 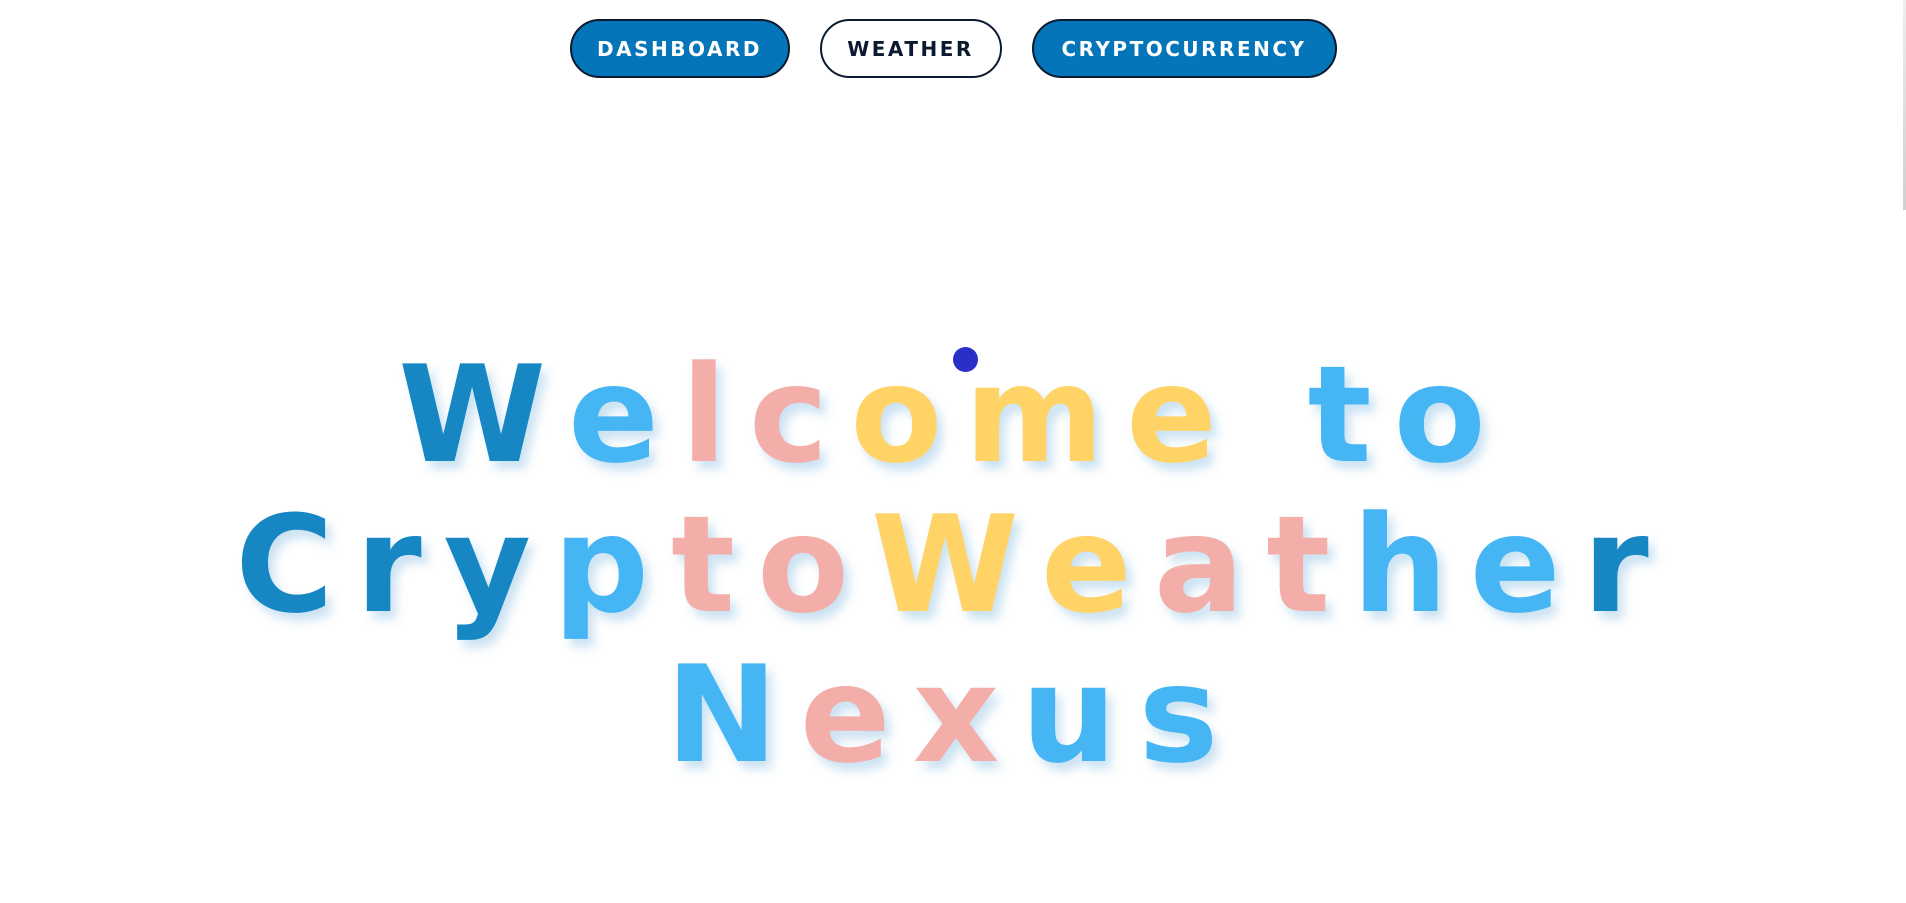 I want to click on hero-letter: C, so click(x=295, y=565).